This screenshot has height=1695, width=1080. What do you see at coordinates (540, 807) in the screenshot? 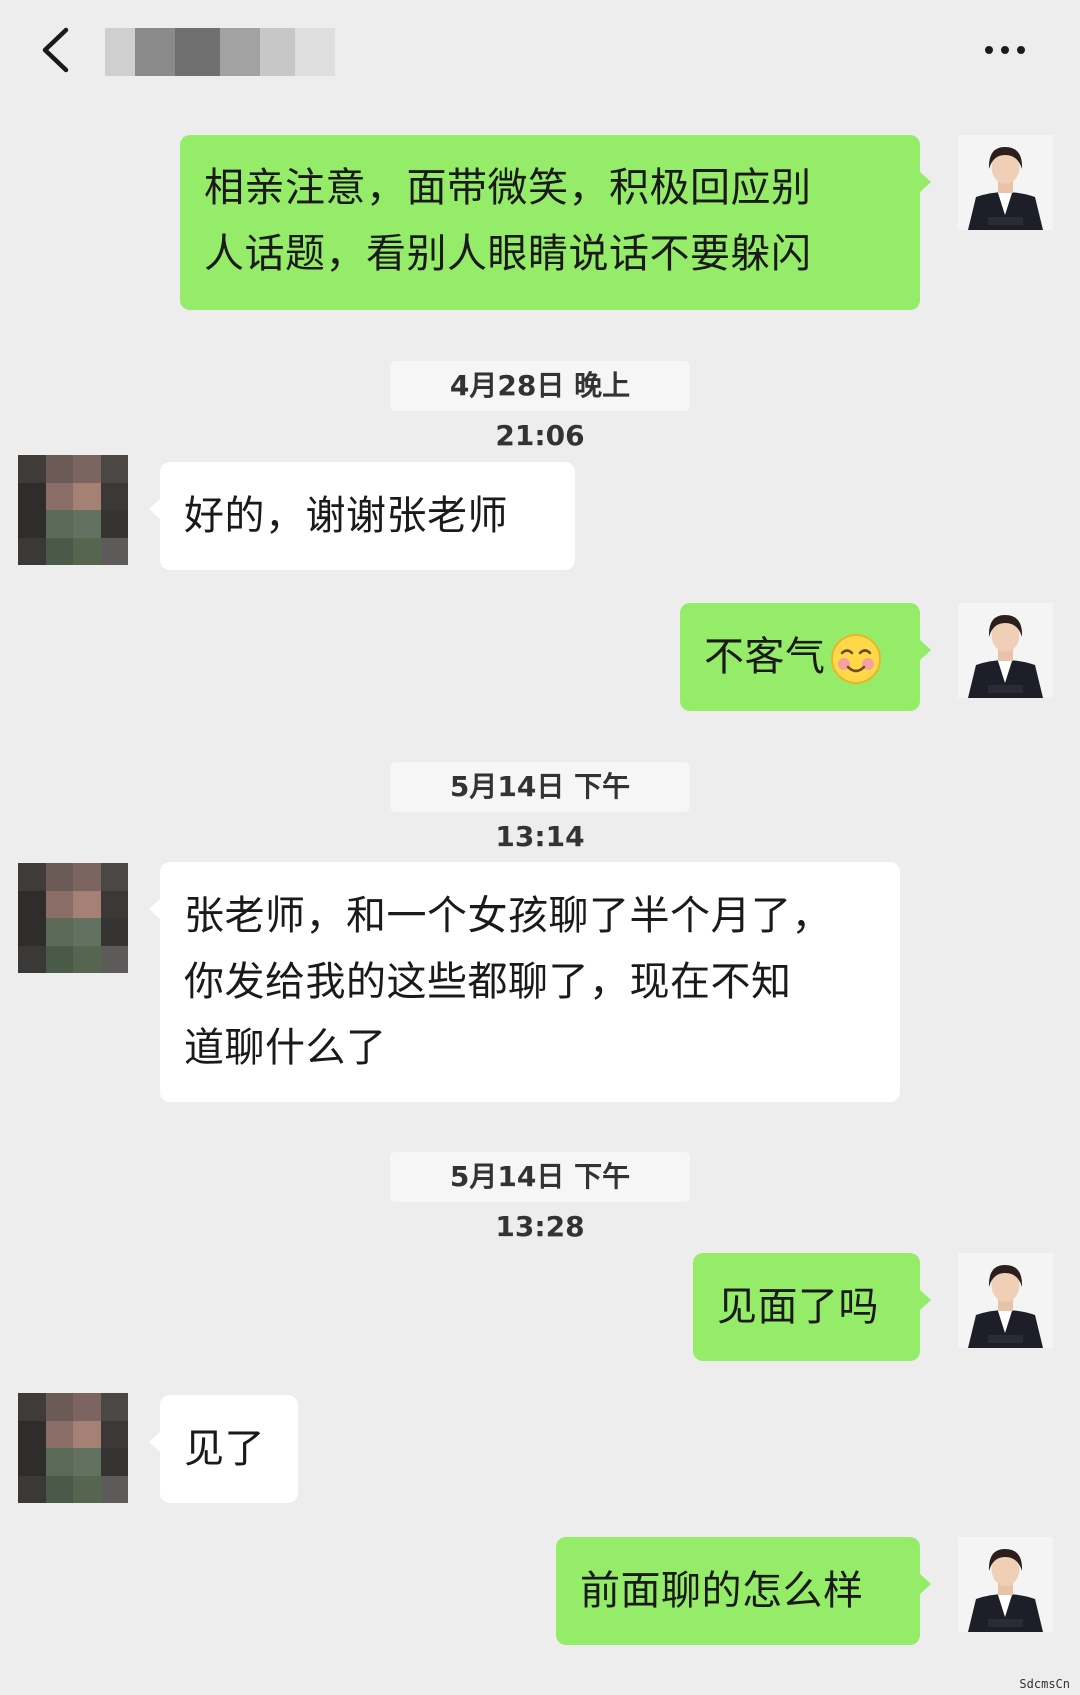
I see `timestamp: 5月14日 下午13:14` at bounding box center [540, 807].